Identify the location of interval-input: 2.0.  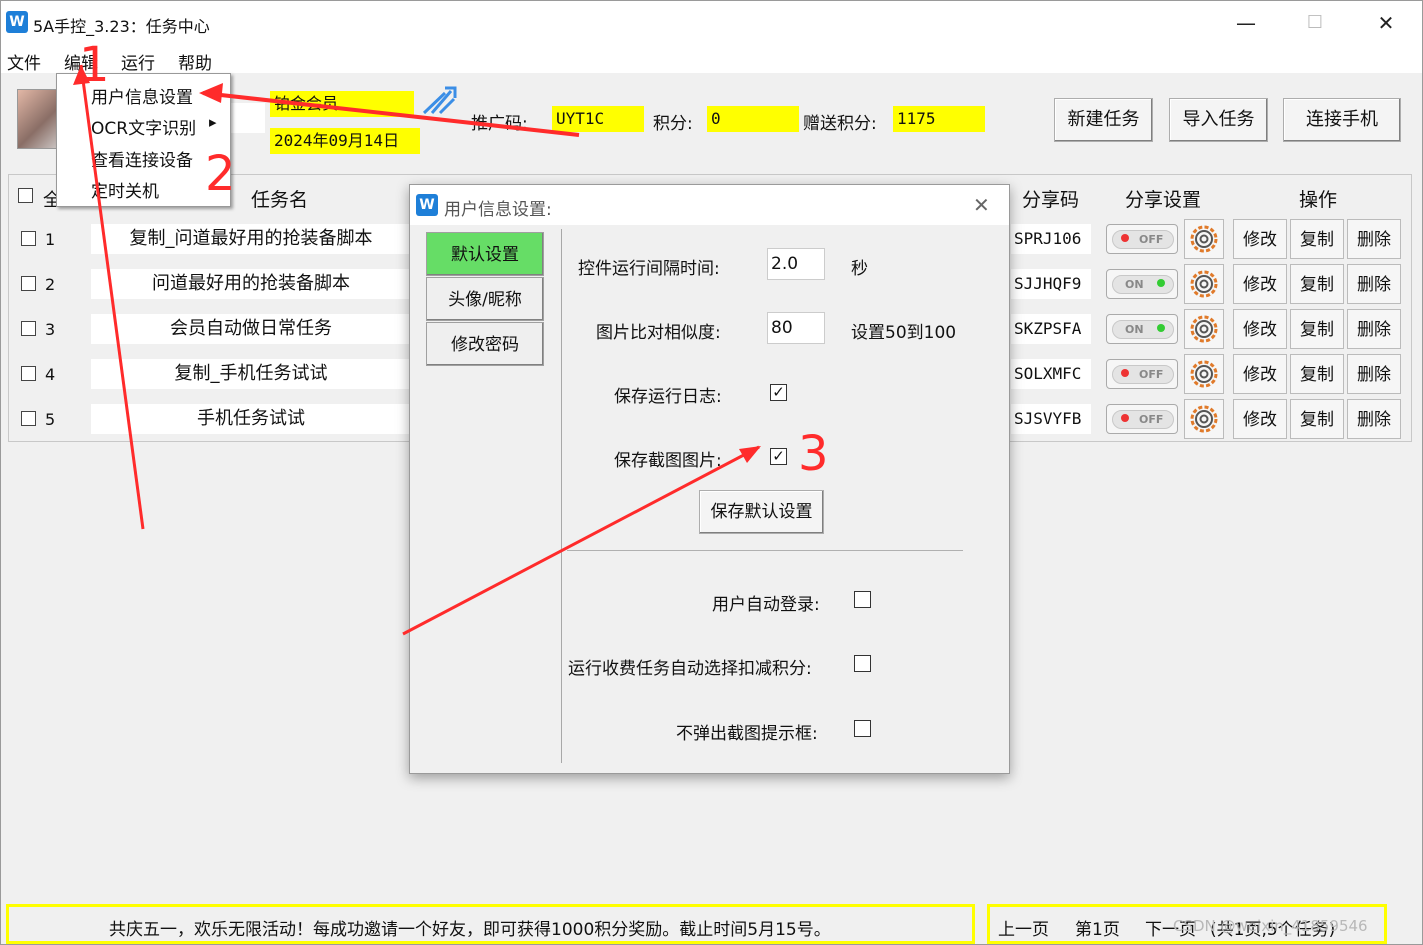
(796, 264).